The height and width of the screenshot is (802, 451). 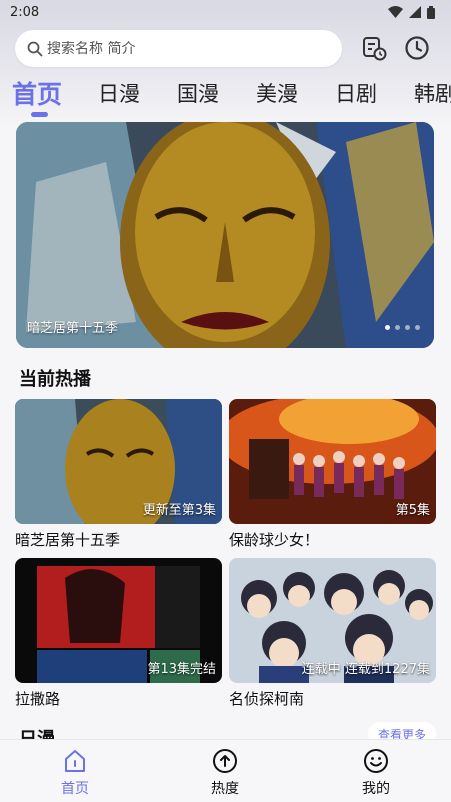 What do you see at coordinates (356, 93) in the screenshot?
I see `tab-japanese-drama: 日剧` at bounding box center [356, 93].